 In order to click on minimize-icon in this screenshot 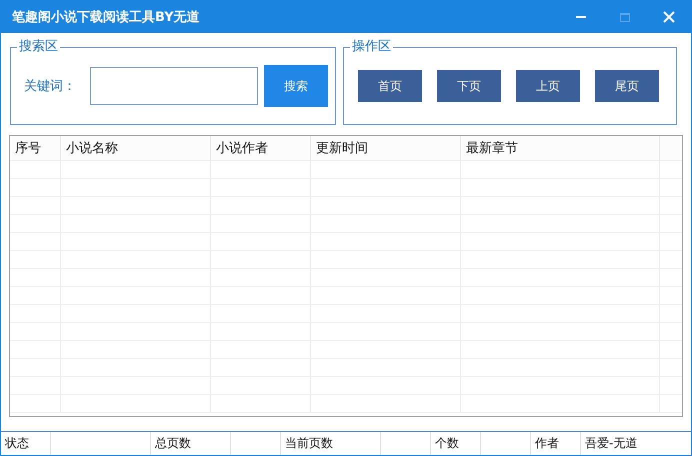, I will do `click(581, 17)`.